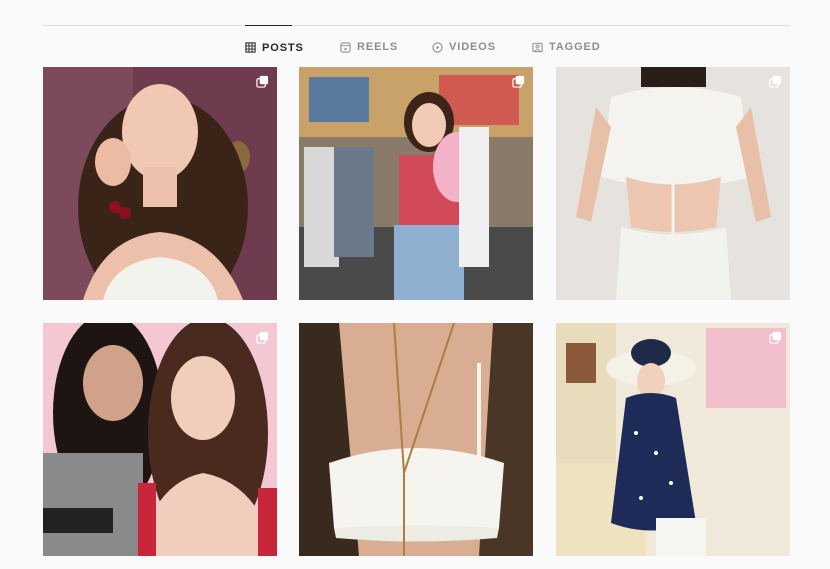  Describe the element at coordinates (537, 47) in the screenshot. I see `tag-icon` at that location.